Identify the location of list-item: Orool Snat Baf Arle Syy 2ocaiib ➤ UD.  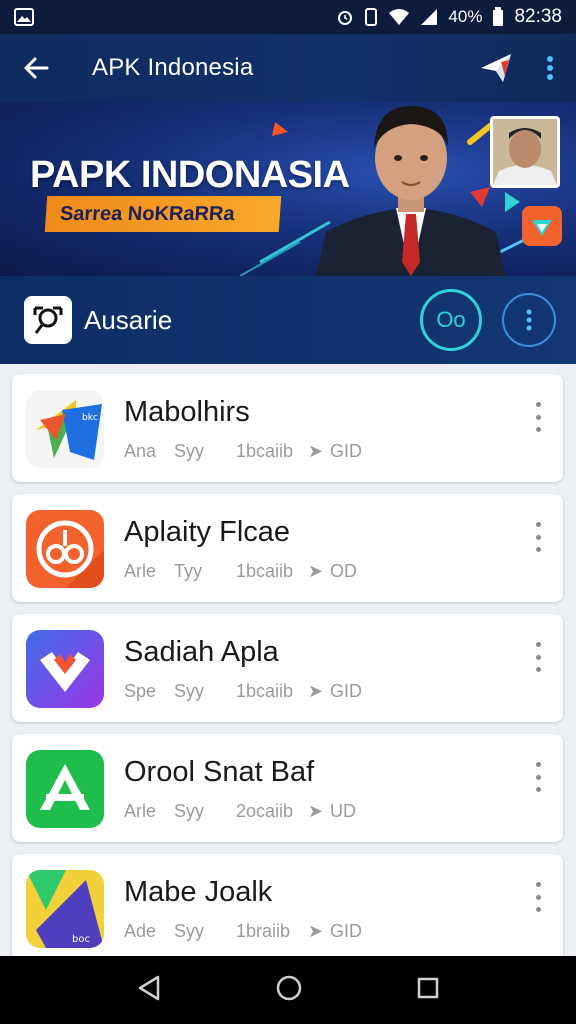
(287, 788).